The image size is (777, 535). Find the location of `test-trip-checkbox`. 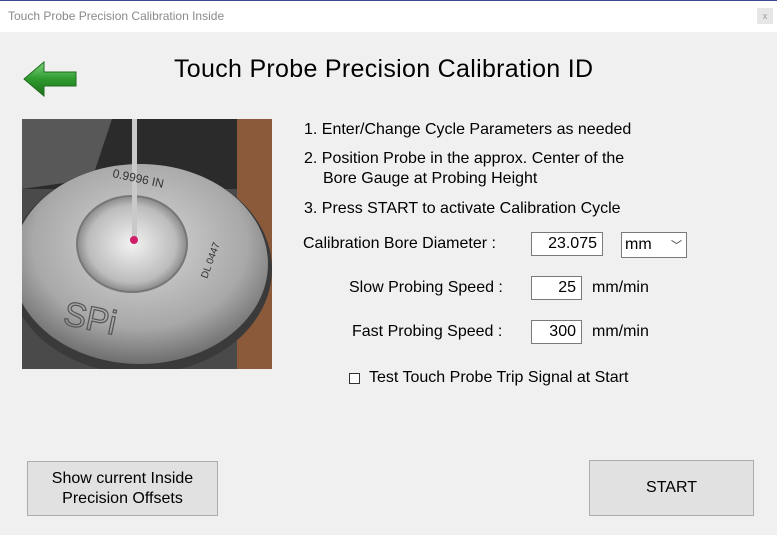

test-trip-checkbox is located at coordinates (354, 378).